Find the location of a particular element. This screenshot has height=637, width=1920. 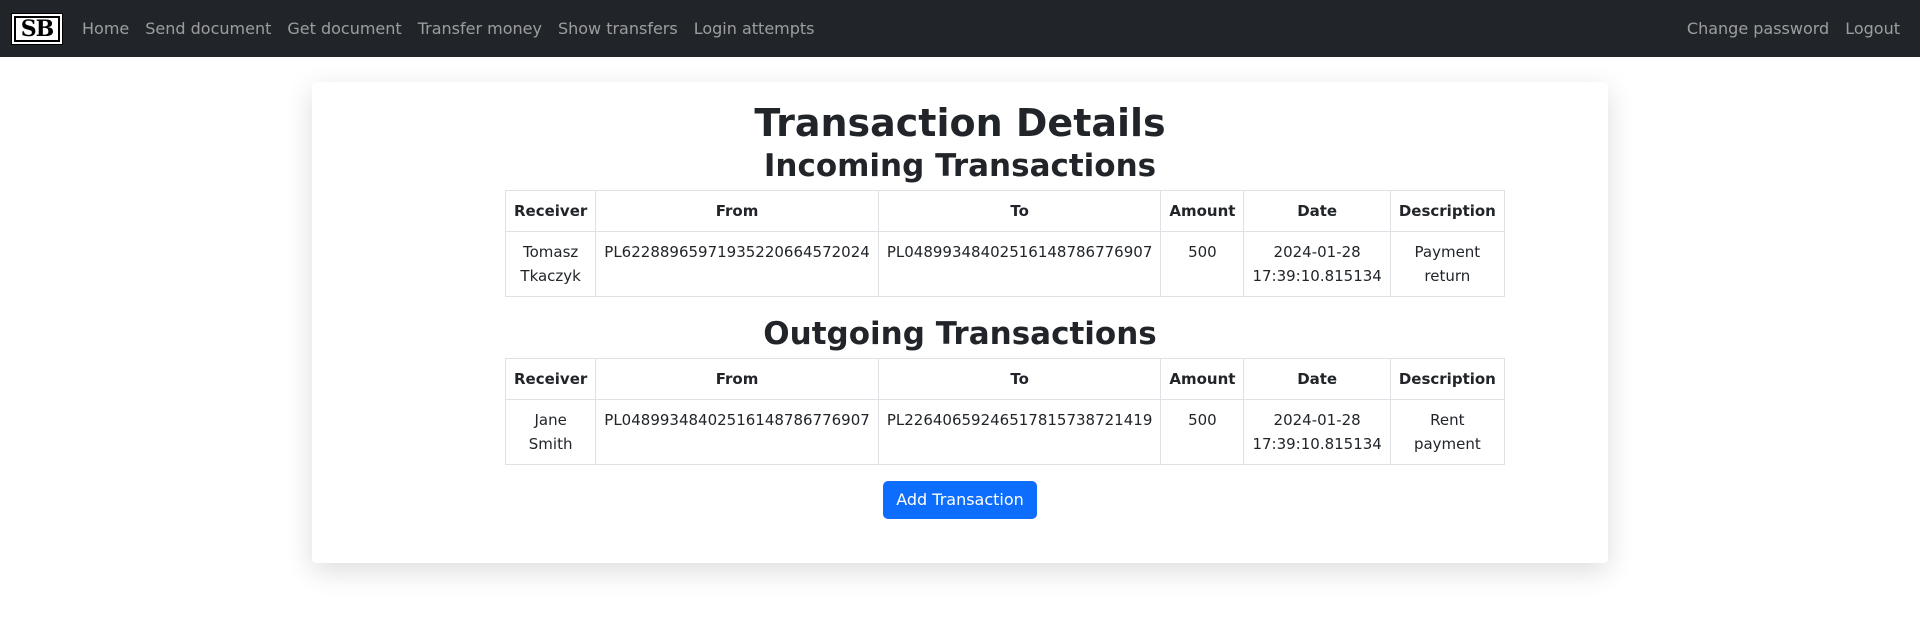

cell-to: PL04899348402516148786776907 is located at coordinates (1019, 264).